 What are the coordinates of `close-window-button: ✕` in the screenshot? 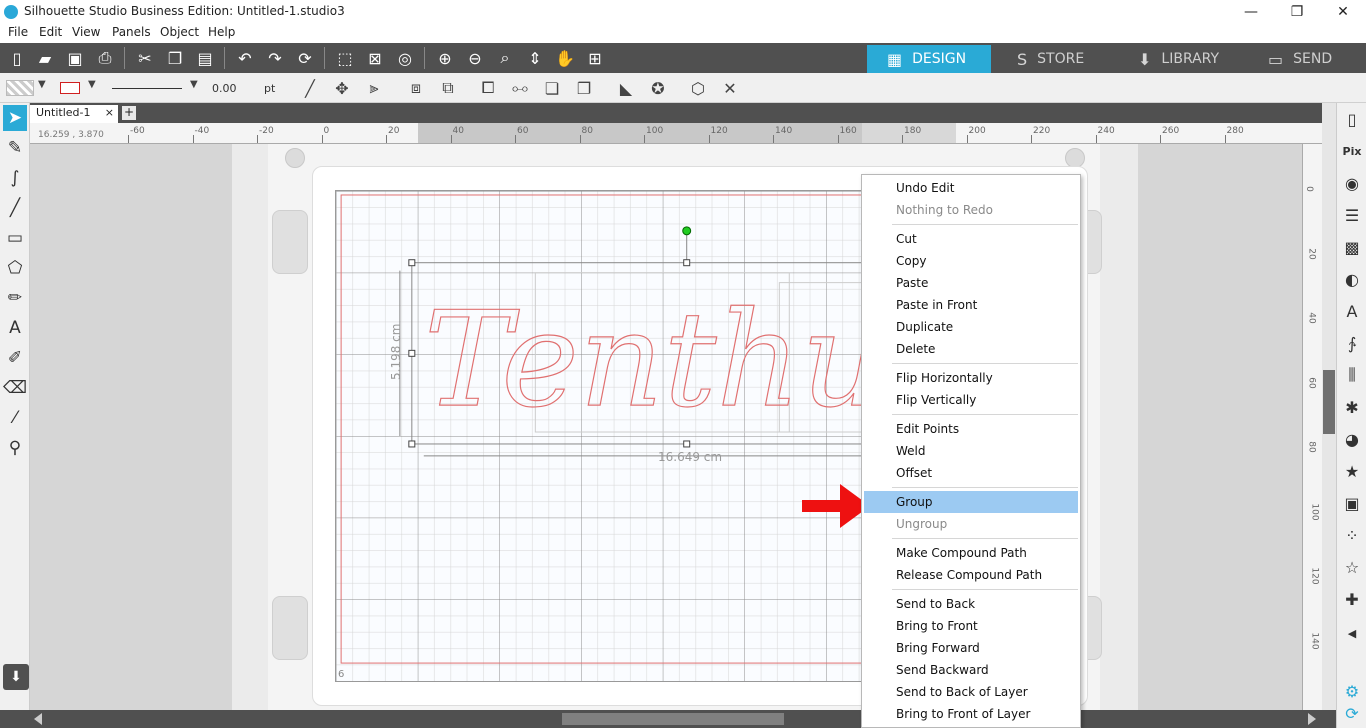 It's located at (1343, 12).